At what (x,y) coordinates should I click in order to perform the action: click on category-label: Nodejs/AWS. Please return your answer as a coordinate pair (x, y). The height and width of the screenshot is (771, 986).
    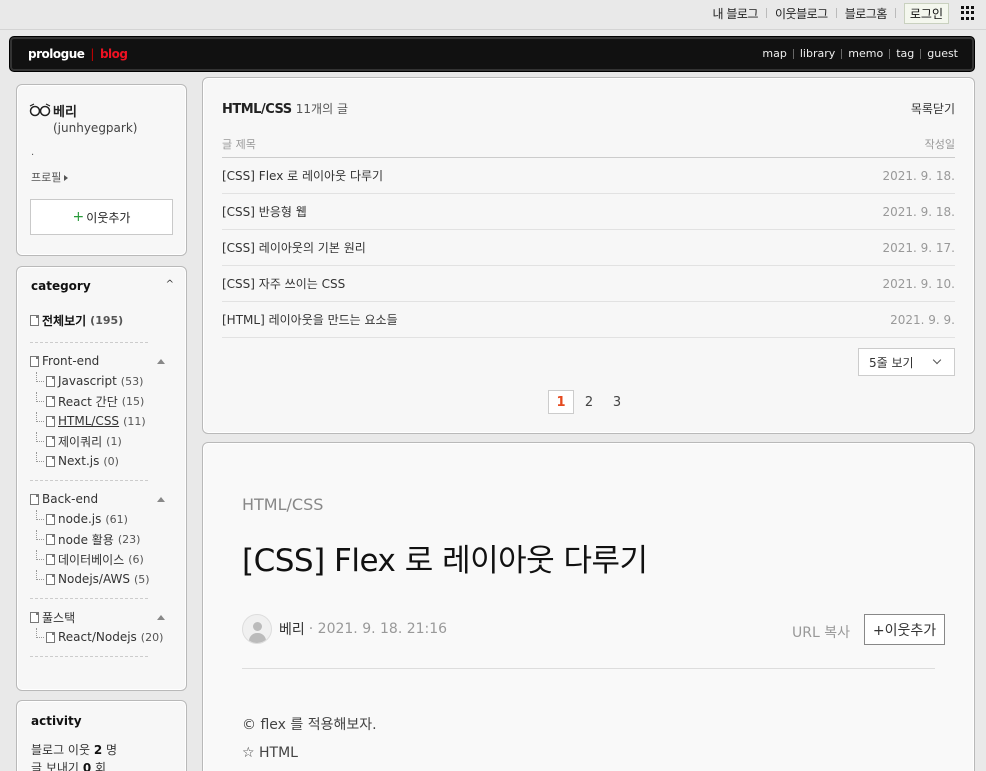
    Looking at the image, I should click on (94, 579).